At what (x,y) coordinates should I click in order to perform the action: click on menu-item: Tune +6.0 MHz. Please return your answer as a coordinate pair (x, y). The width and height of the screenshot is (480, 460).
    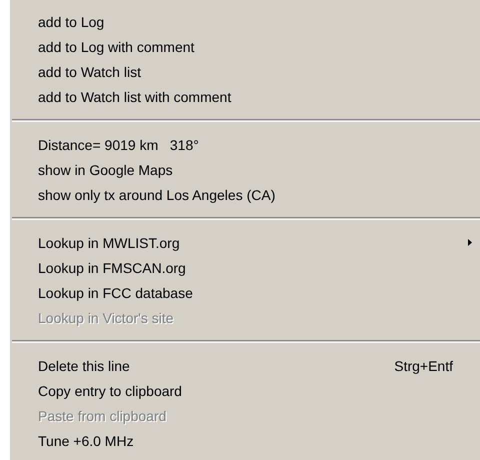
    Looking at the image, I should click on (245, 440).